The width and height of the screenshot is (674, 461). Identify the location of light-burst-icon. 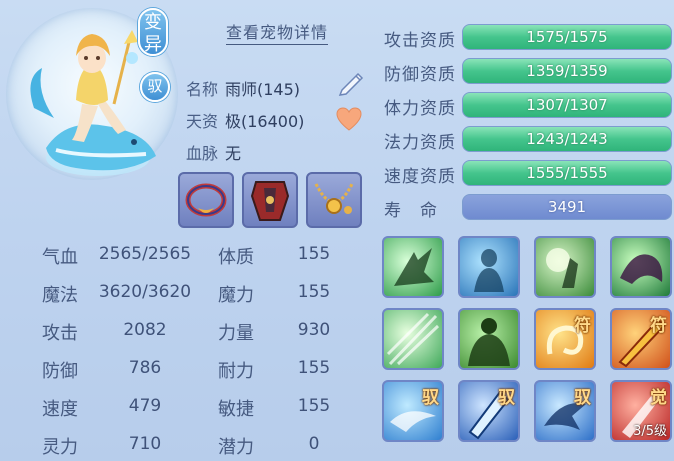
(413, 339).